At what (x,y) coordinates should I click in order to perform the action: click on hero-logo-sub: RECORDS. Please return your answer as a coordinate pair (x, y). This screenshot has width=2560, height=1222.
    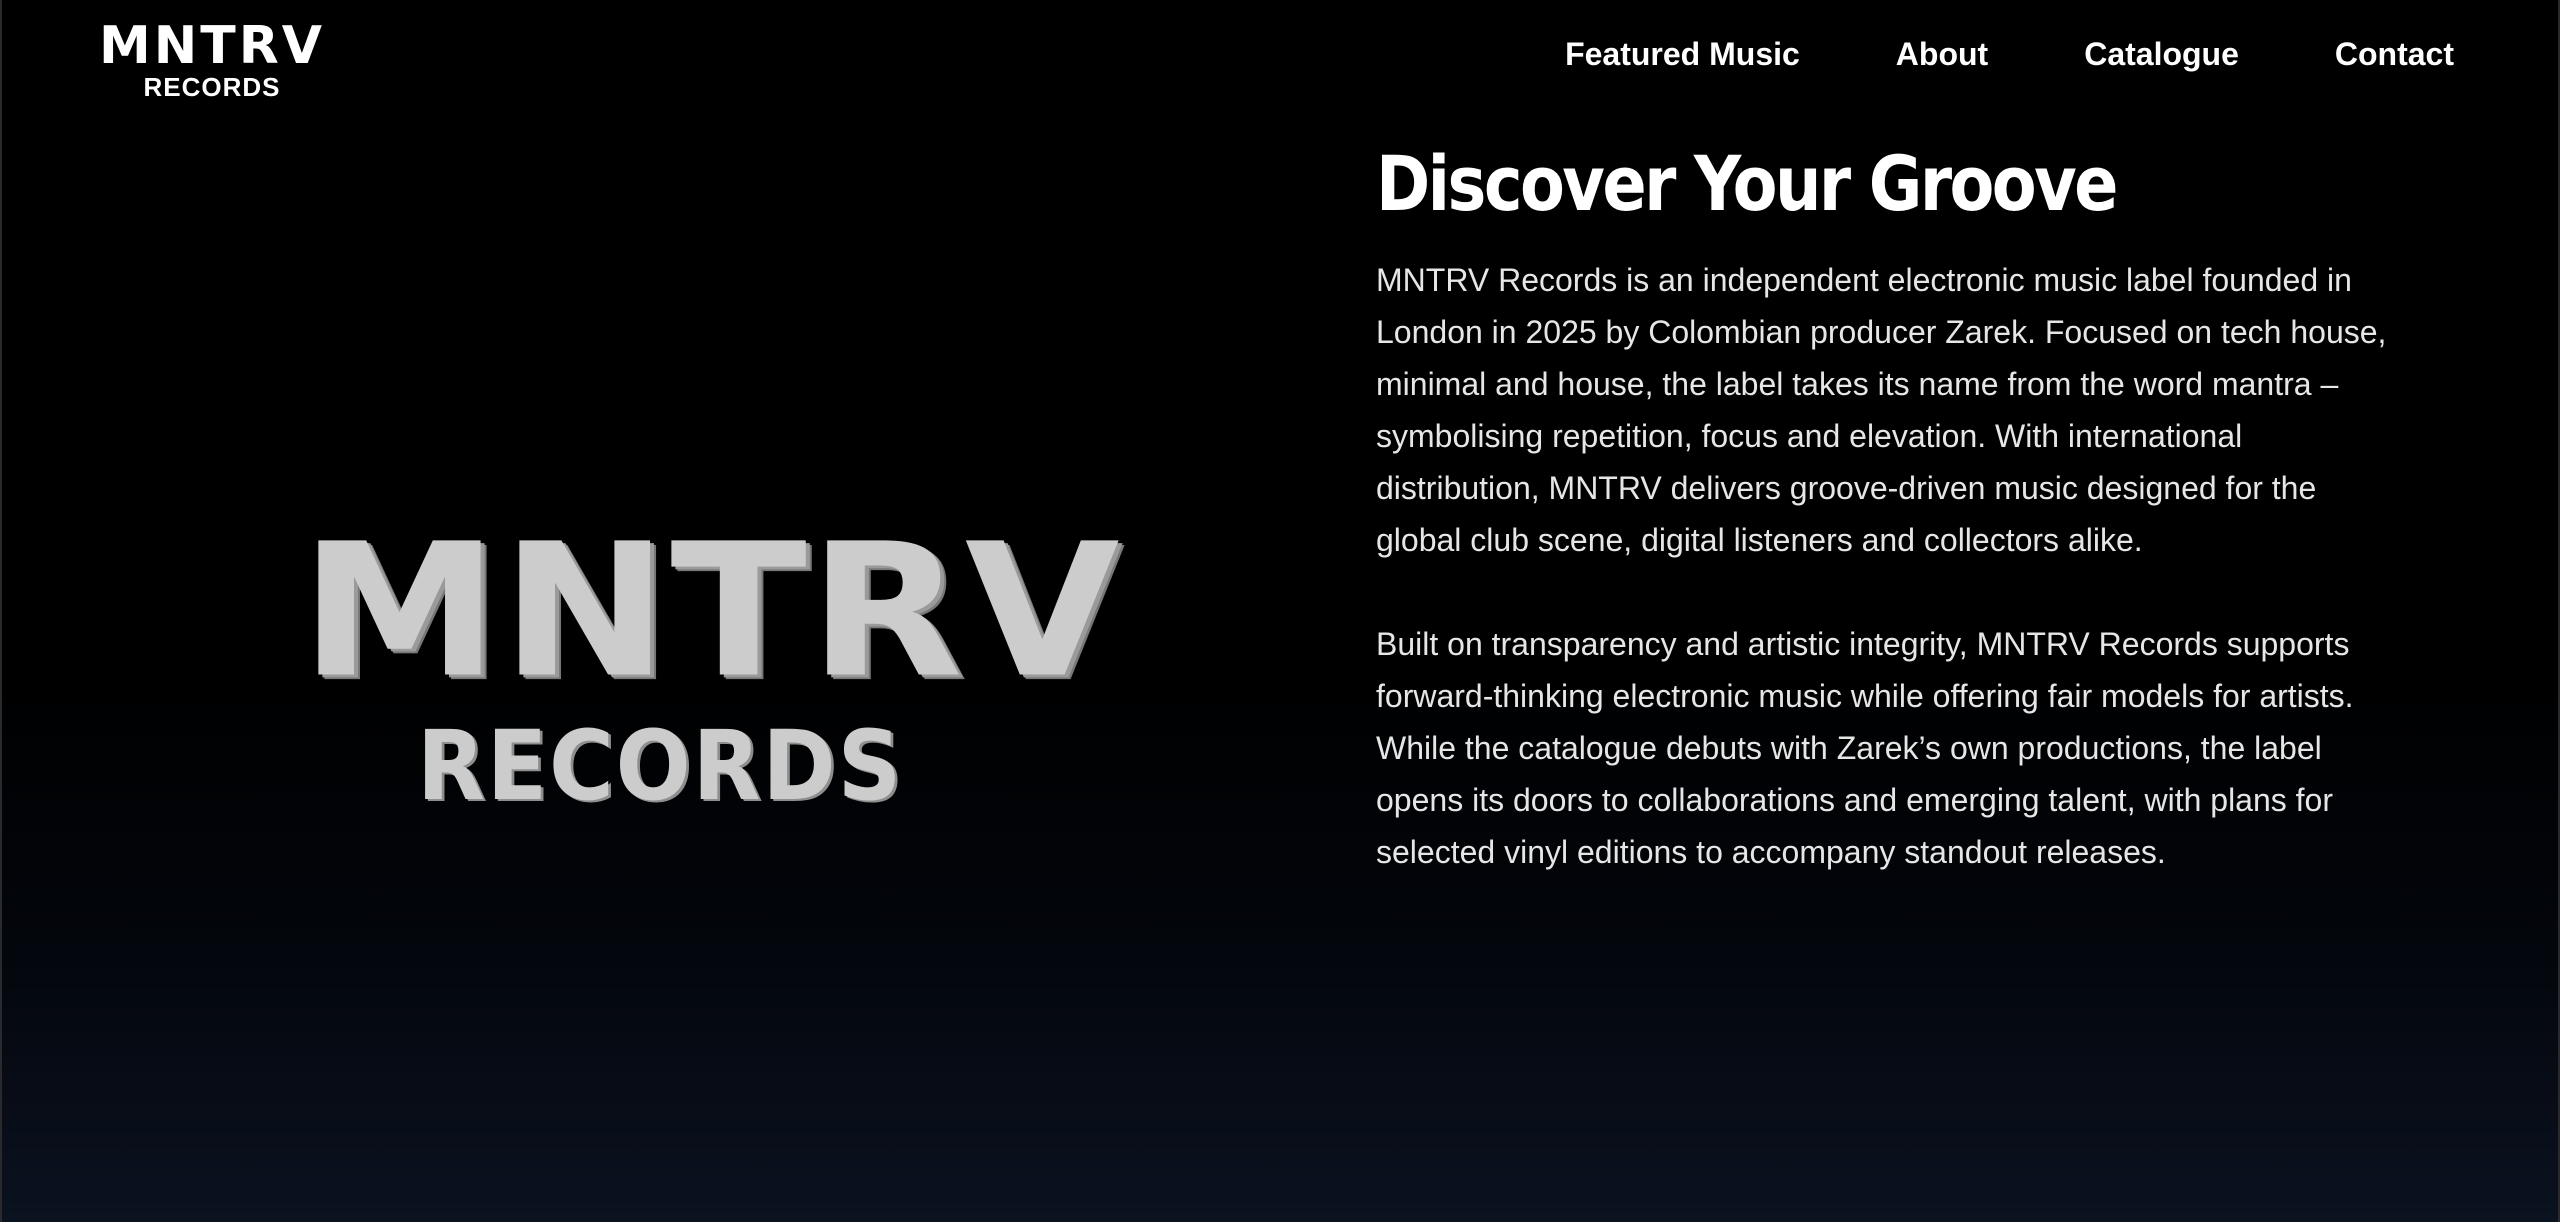
    Looking at the image, I should click on (660, 766).